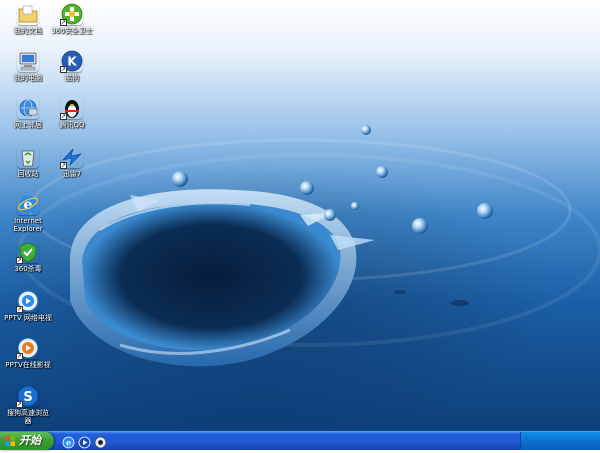 The image size is (600, 453). What do you see at coordinates (28, 157) in the screenshot?
I see `recycle-bin-icon` at bounding box center [28, 157].